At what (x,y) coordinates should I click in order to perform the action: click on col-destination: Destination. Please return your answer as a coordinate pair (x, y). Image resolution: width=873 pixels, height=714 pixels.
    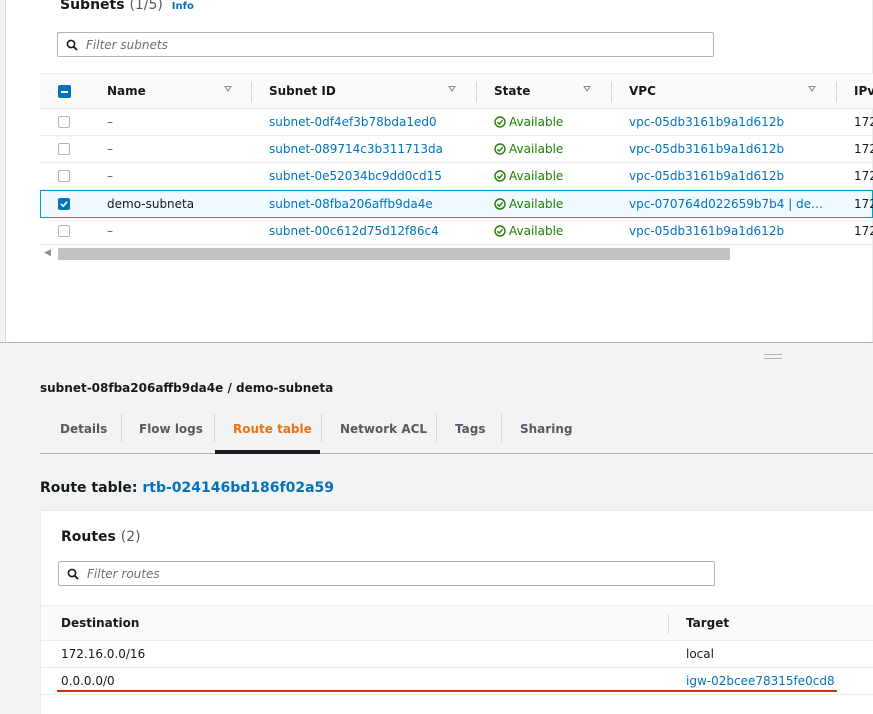
    Looking at the image, I should click on (100, 623).